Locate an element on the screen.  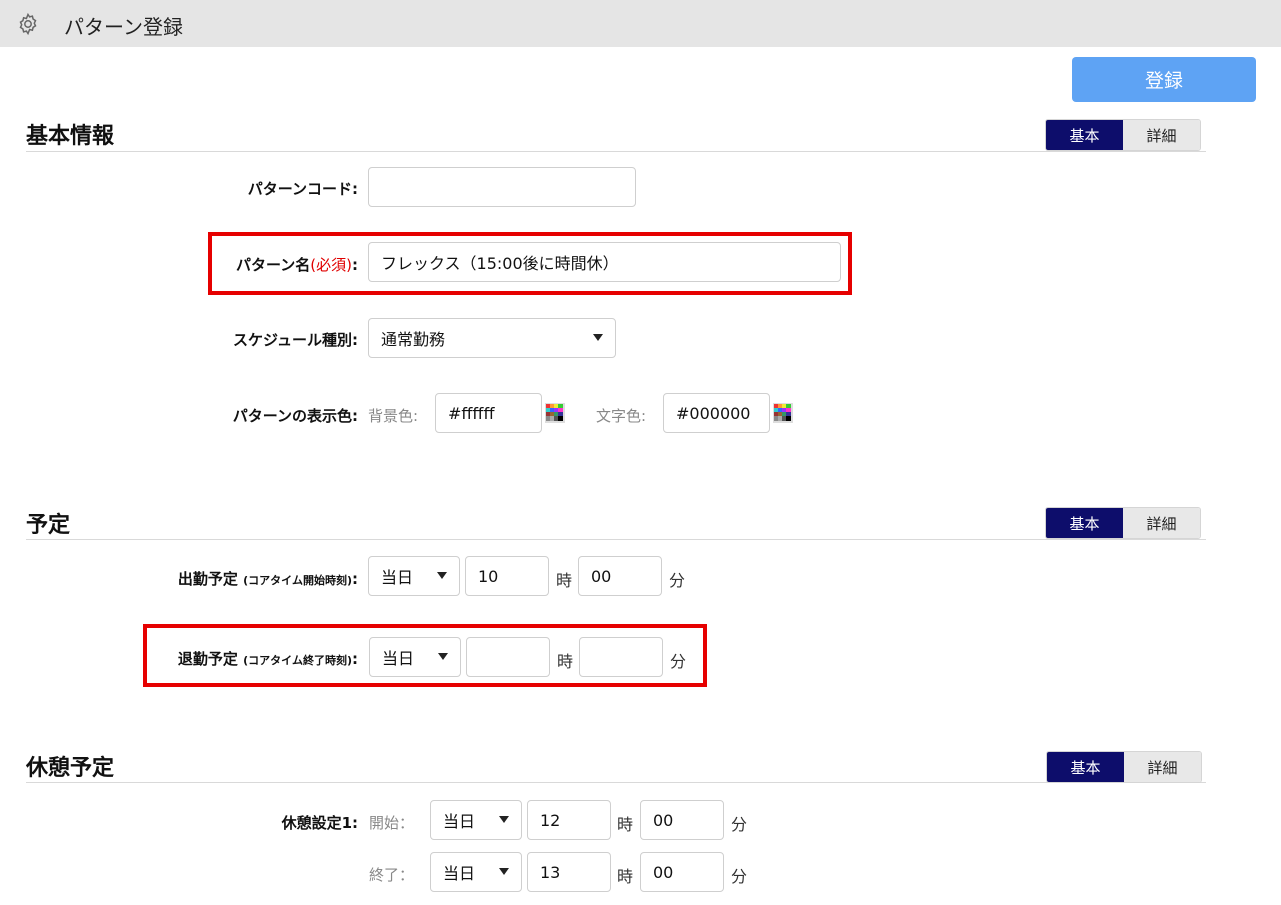
view-toggle-schedule: 基本 詳細 is located at coordinates (1123, 523).